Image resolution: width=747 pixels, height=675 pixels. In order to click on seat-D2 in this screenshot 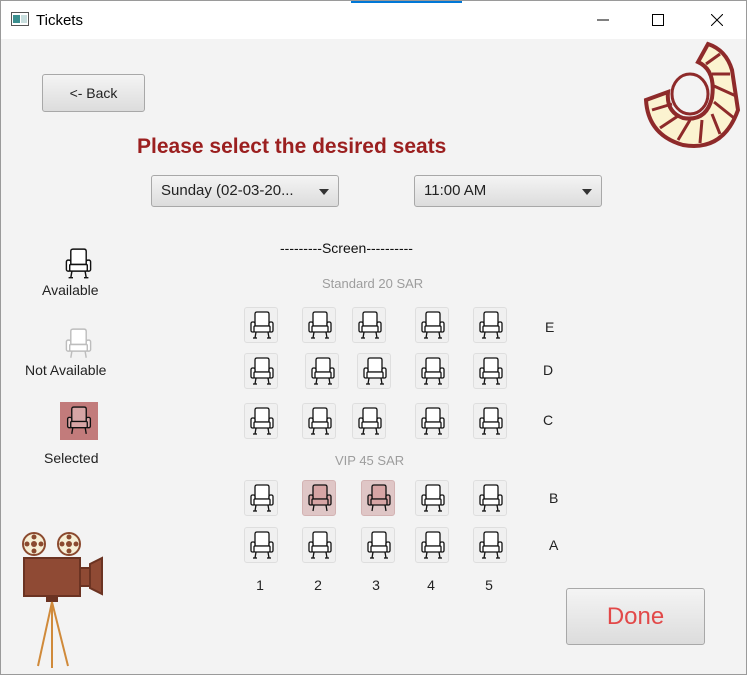, I will do `click(322, 371)`.